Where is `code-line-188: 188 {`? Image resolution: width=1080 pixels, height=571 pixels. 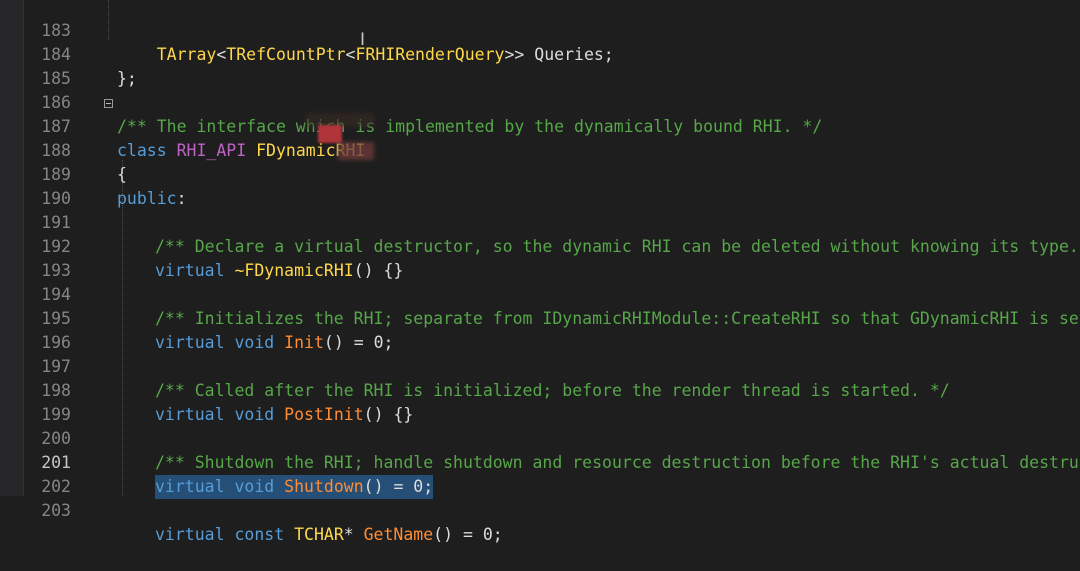
code-line-188: 188 { is located at coordinates (540, 149).